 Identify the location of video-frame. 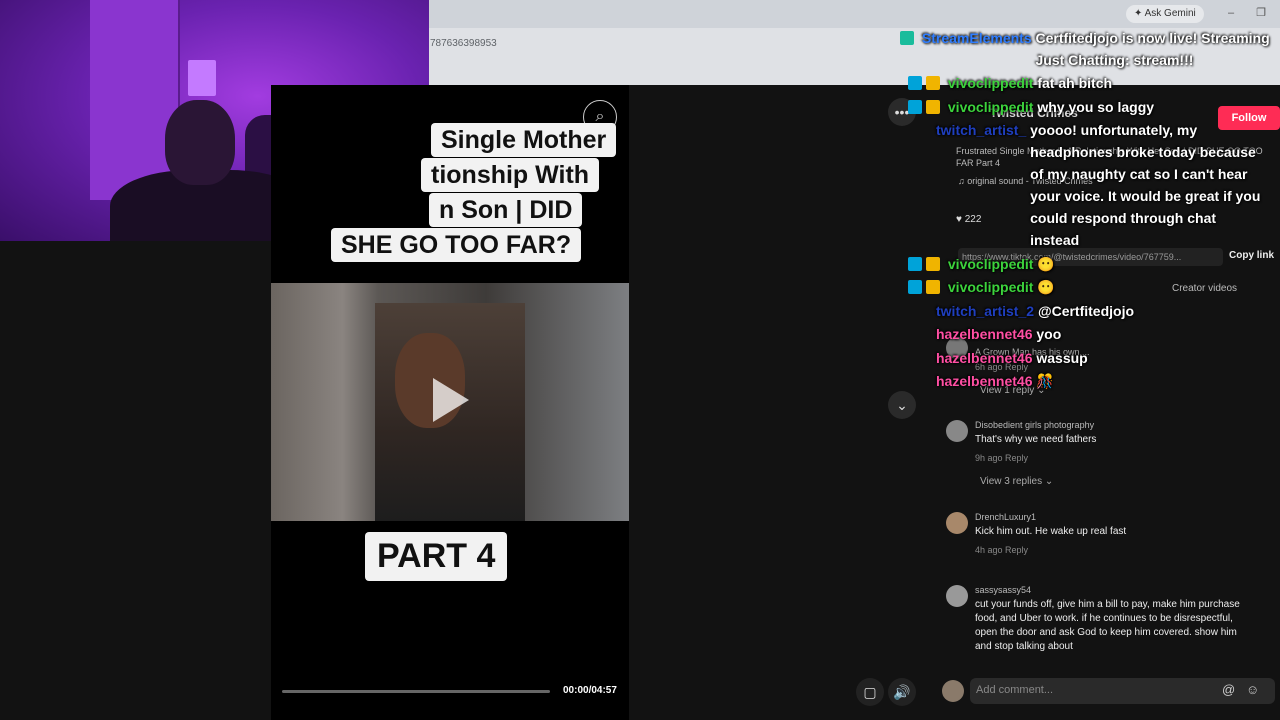
(450, 402).